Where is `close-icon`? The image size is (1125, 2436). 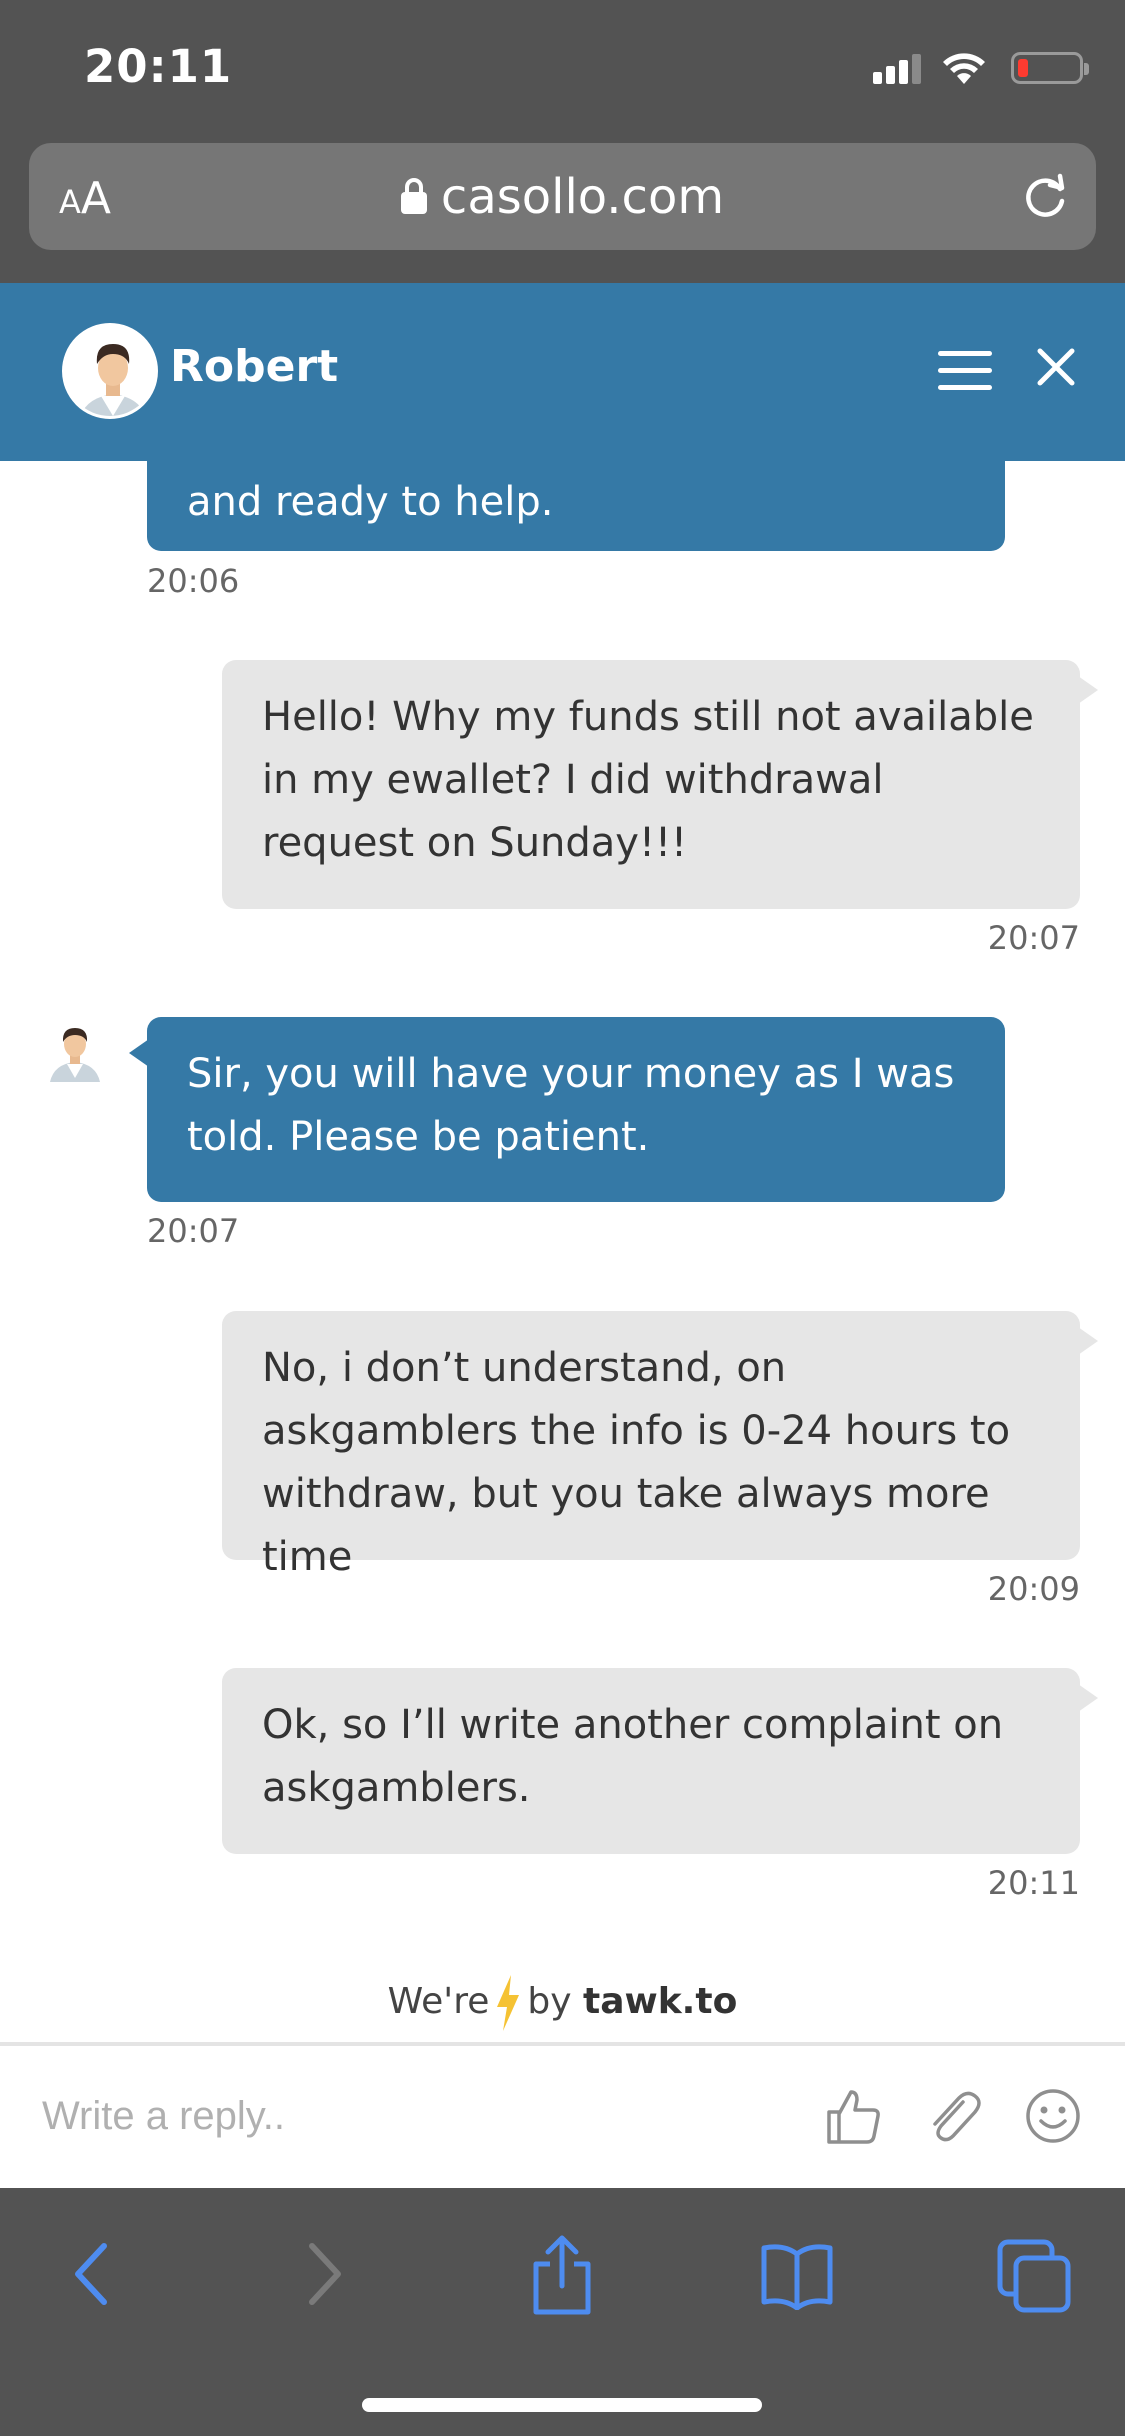
close-icon is located at coordinates (1056, 367).